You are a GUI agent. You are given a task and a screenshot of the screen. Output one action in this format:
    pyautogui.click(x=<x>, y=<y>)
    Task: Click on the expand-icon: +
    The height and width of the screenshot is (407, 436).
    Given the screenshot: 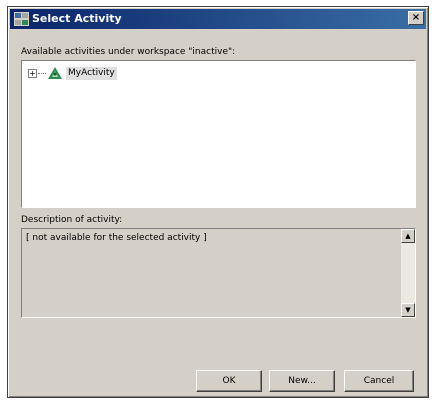 What is the action you would take?
    pyautogui.click(x=32, y=73)
    